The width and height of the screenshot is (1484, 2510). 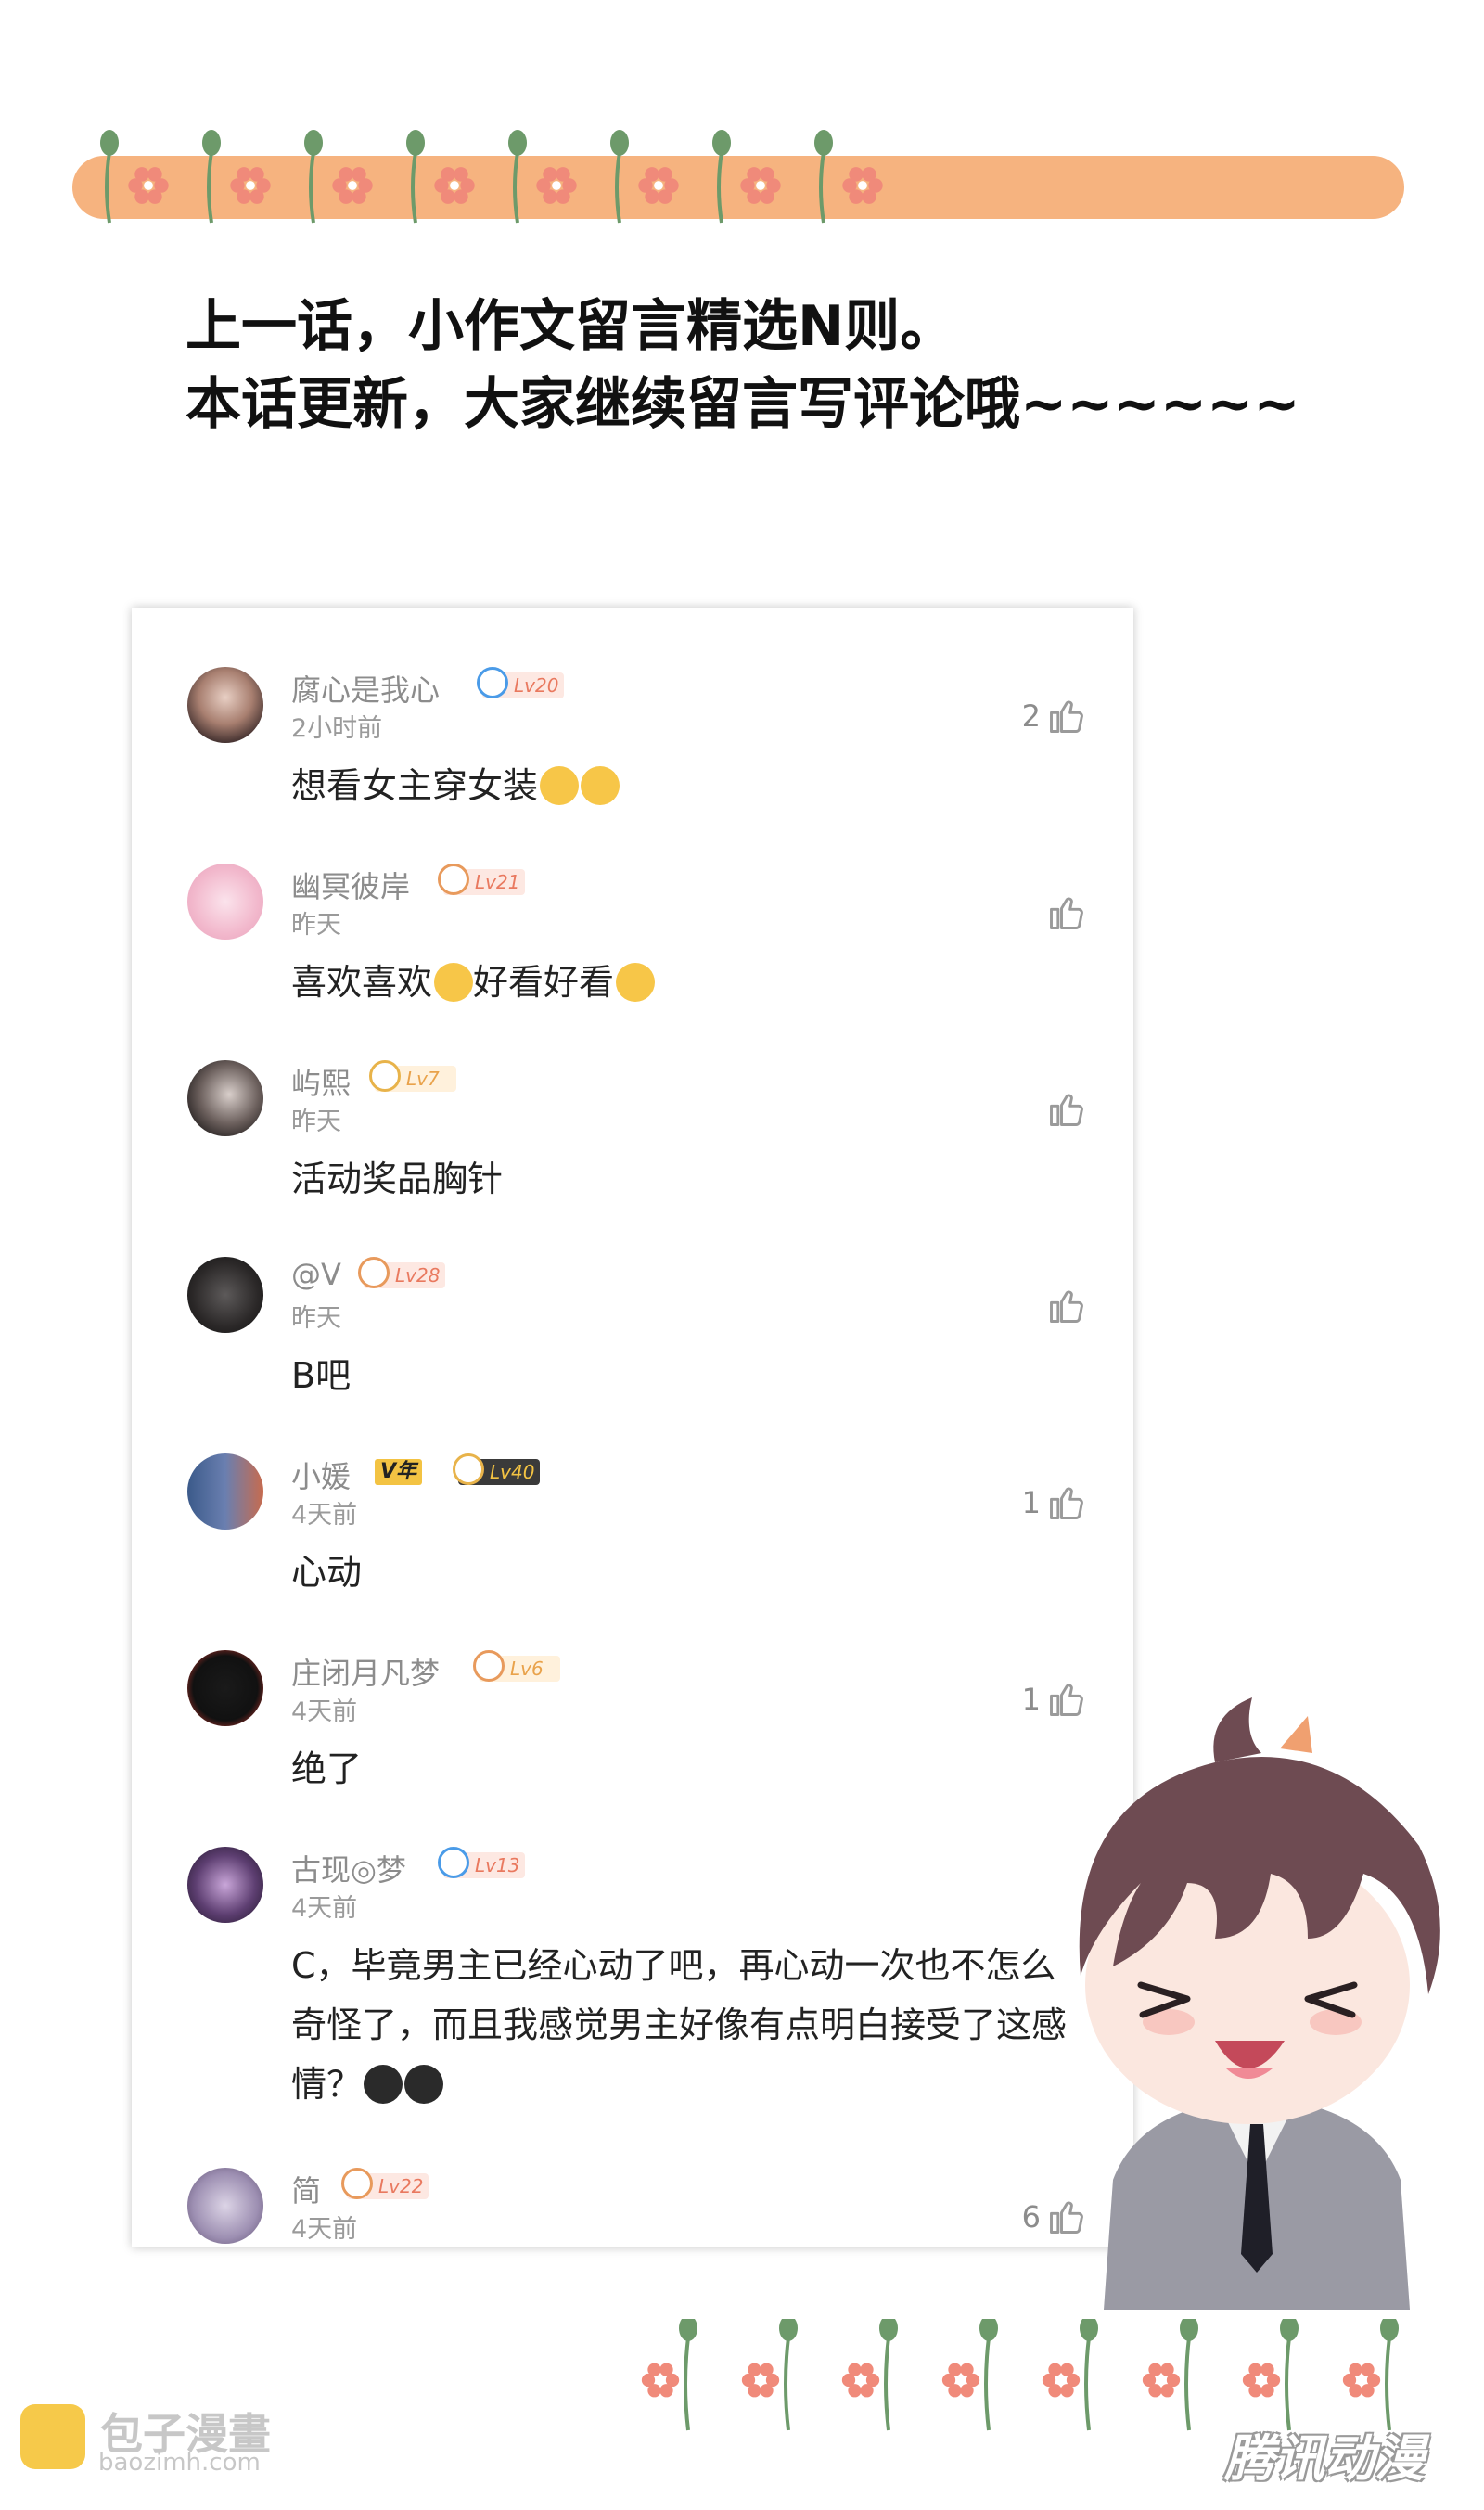 I want to click on comment-text-part-1: 喜欢喜欢, so click(x=362, y=982).